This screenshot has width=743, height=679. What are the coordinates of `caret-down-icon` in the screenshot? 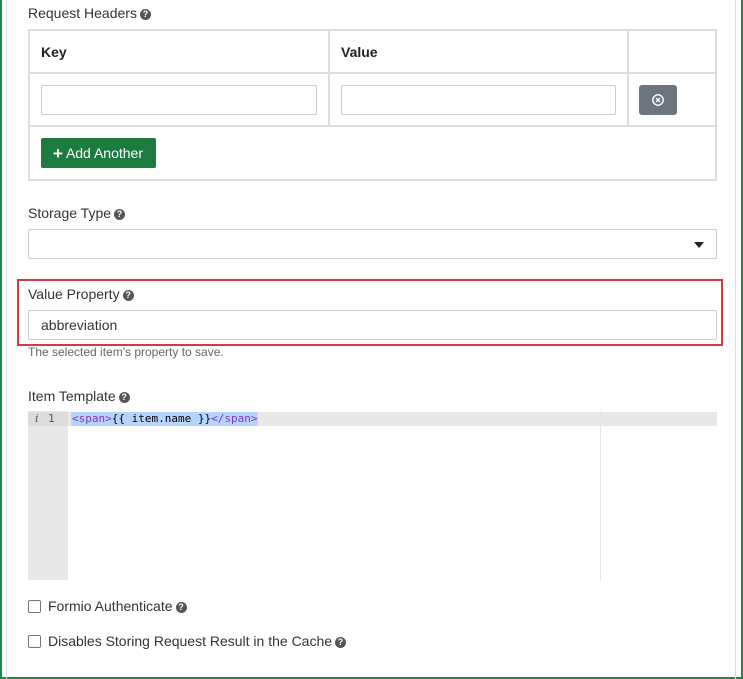 It's located at (699, 245).